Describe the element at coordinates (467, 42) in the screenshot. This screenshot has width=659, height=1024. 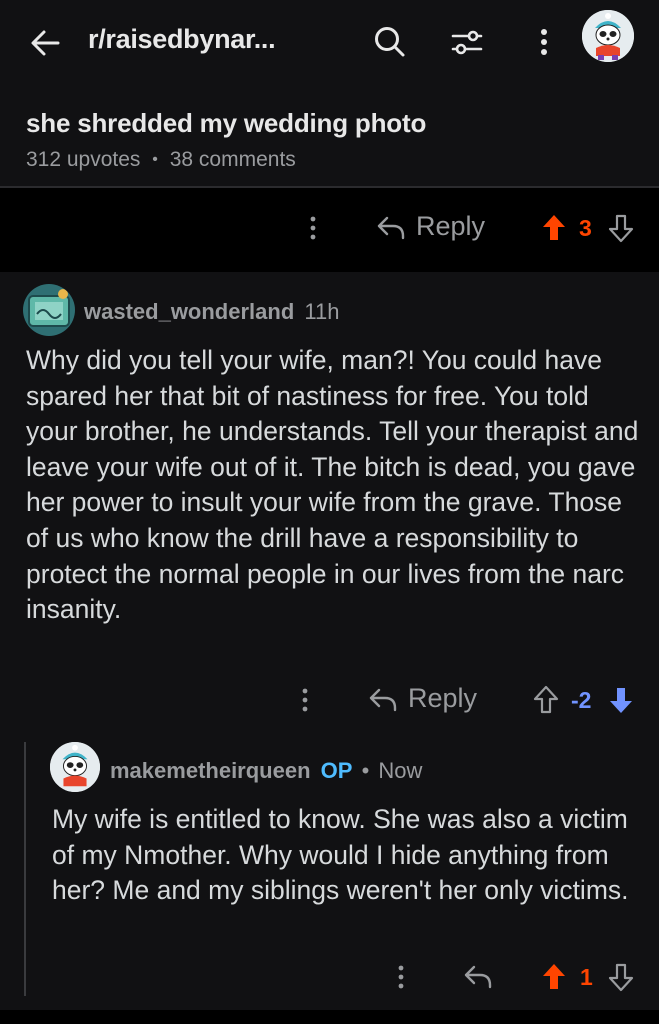
I see `filter-icon` at that location.